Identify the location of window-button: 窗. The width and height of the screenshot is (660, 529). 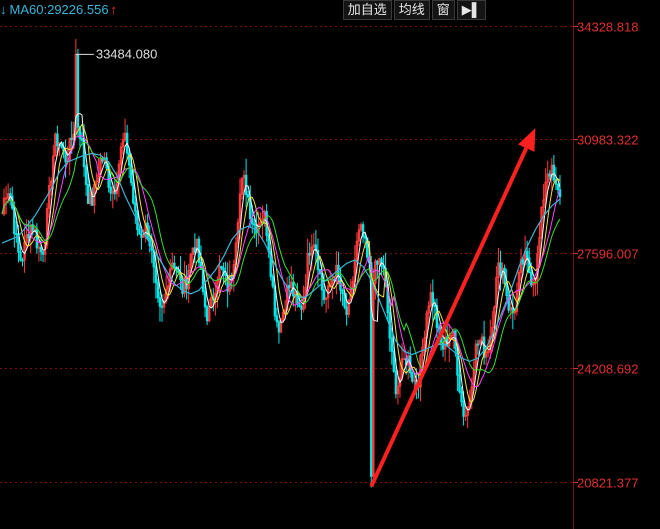
(443, 10).